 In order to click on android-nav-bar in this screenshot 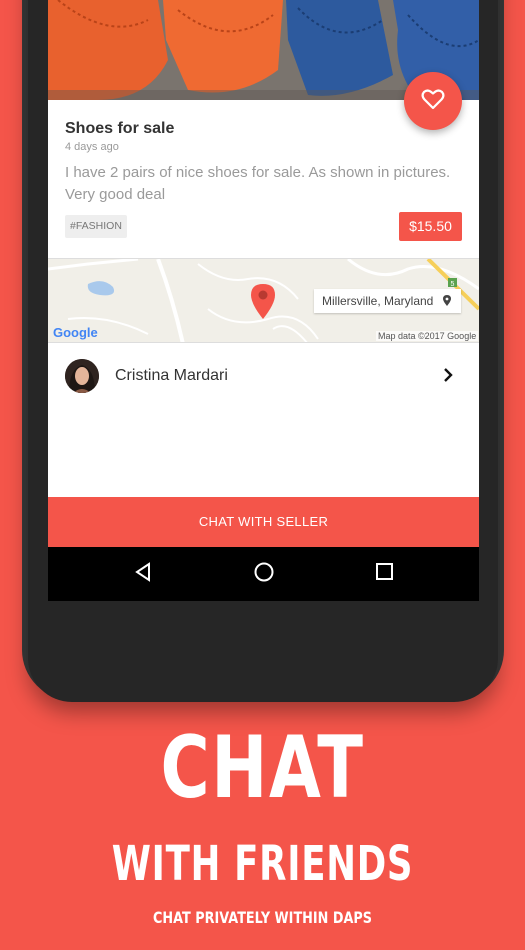, I will do `click(263, 574)`.